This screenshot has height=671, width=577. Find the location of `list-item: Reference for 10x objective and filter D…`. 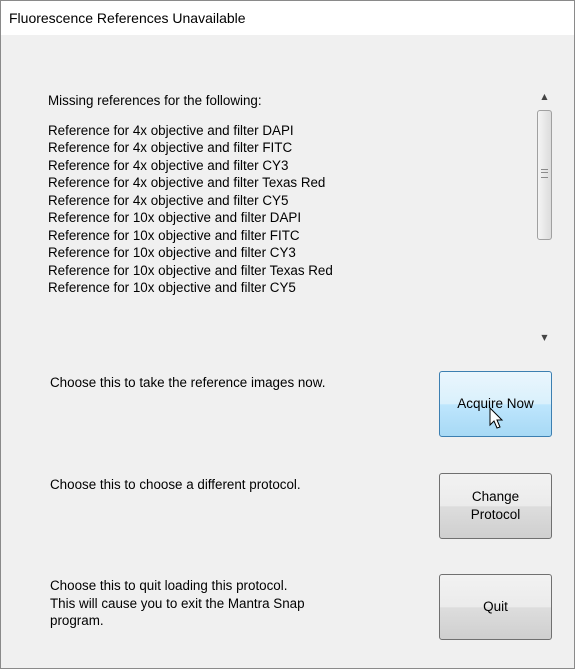

list-item: Reference for 10x objective and filter D… is located at coordinates (175, 217).